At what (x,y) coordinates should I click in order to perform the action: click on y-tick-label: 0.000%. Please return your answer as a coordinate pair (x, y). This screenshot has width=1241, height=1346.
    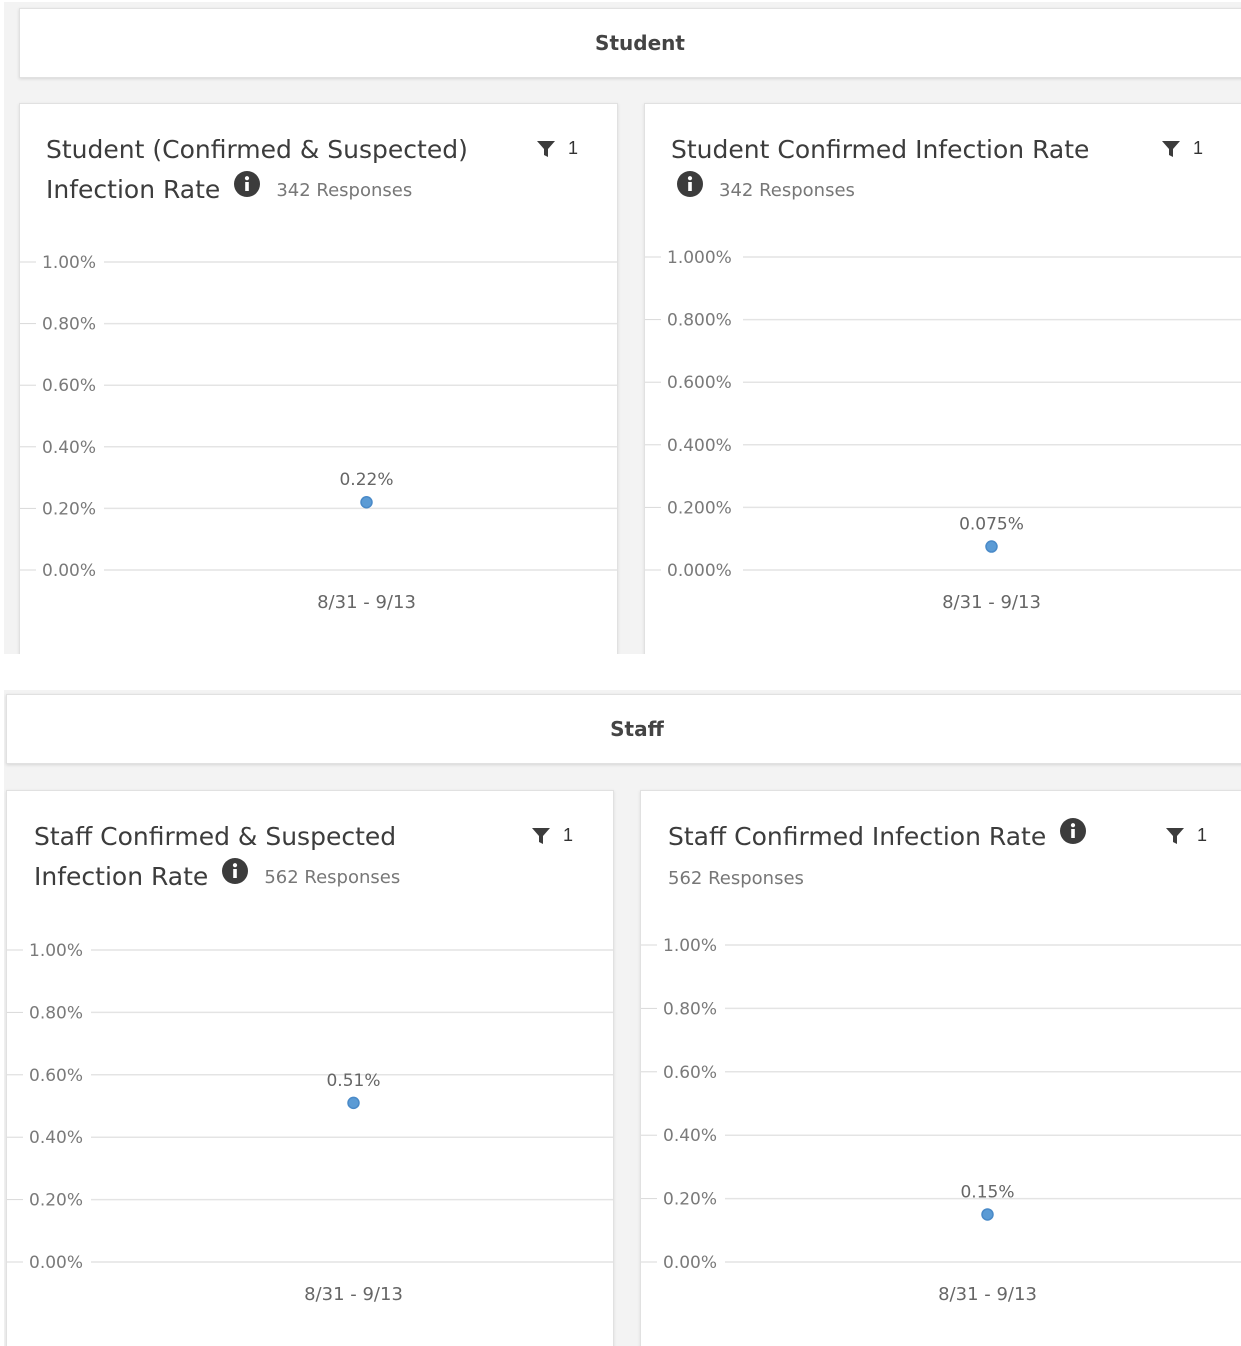
    Looking at the image, I should click on (699, 571).